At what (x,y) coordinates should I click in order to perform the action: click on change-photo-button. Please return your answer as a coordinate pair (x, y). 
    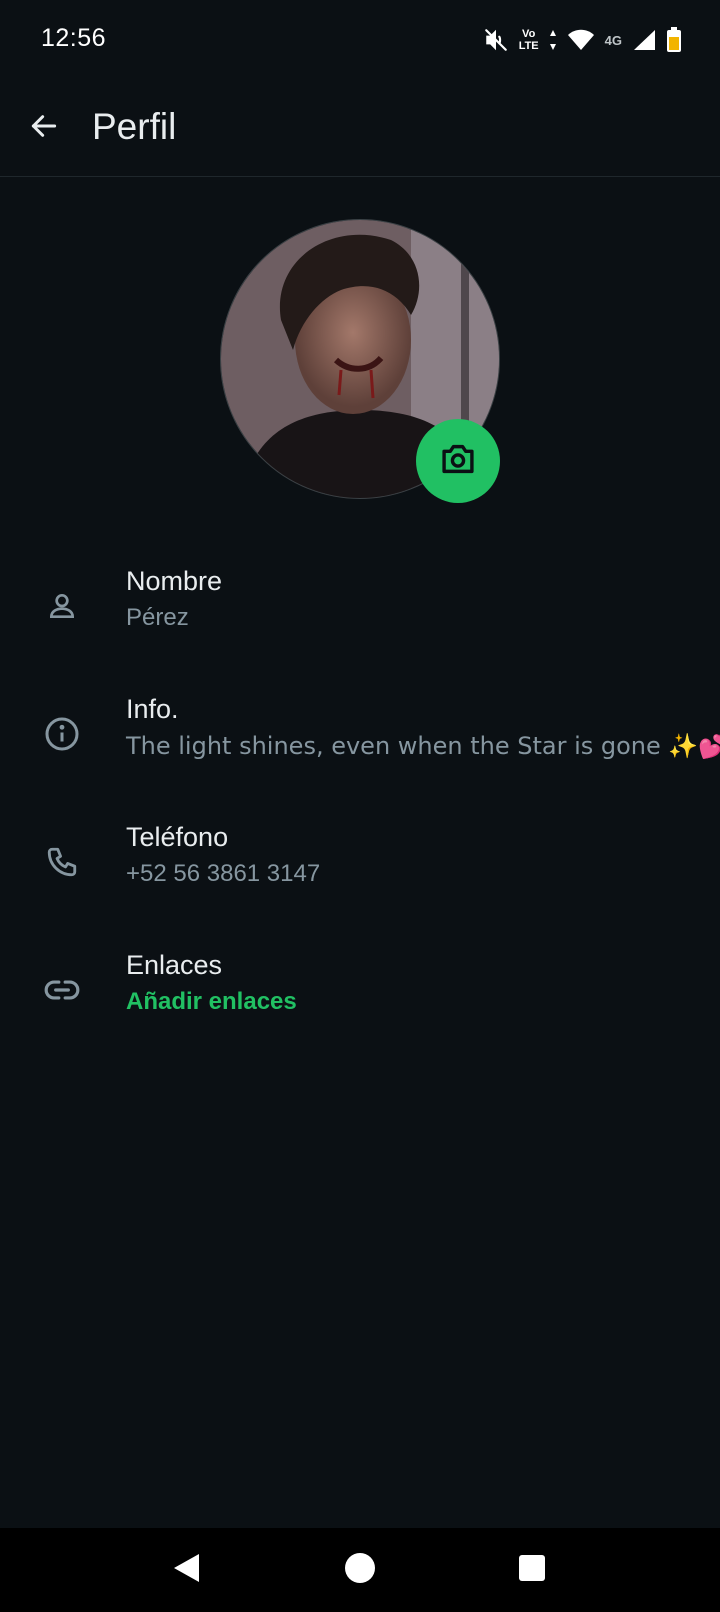
    Looking at the image, I should click on (458, 461).